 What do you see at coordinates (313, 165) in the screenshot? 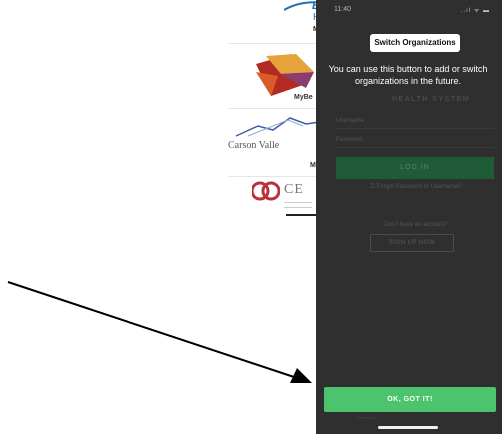
I see `org-sublabel-3: M` at bounding box center [313, 165].